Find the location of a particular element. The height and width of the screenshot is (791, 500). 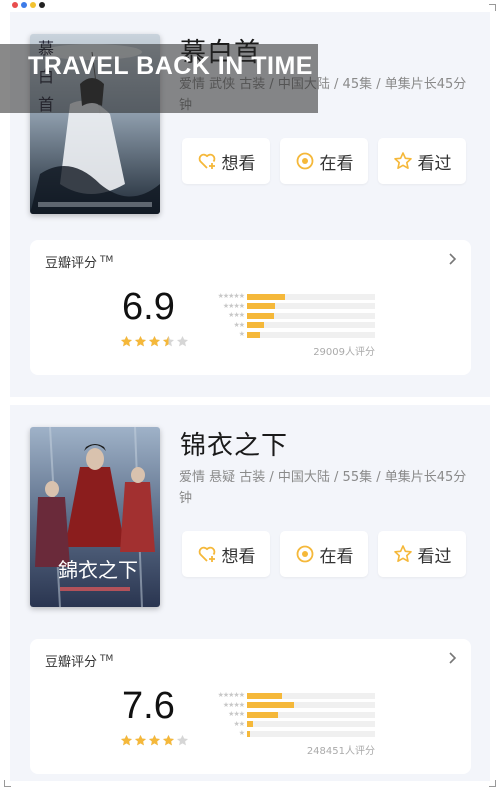

star-half-icon is located at coordinates (168, 341).